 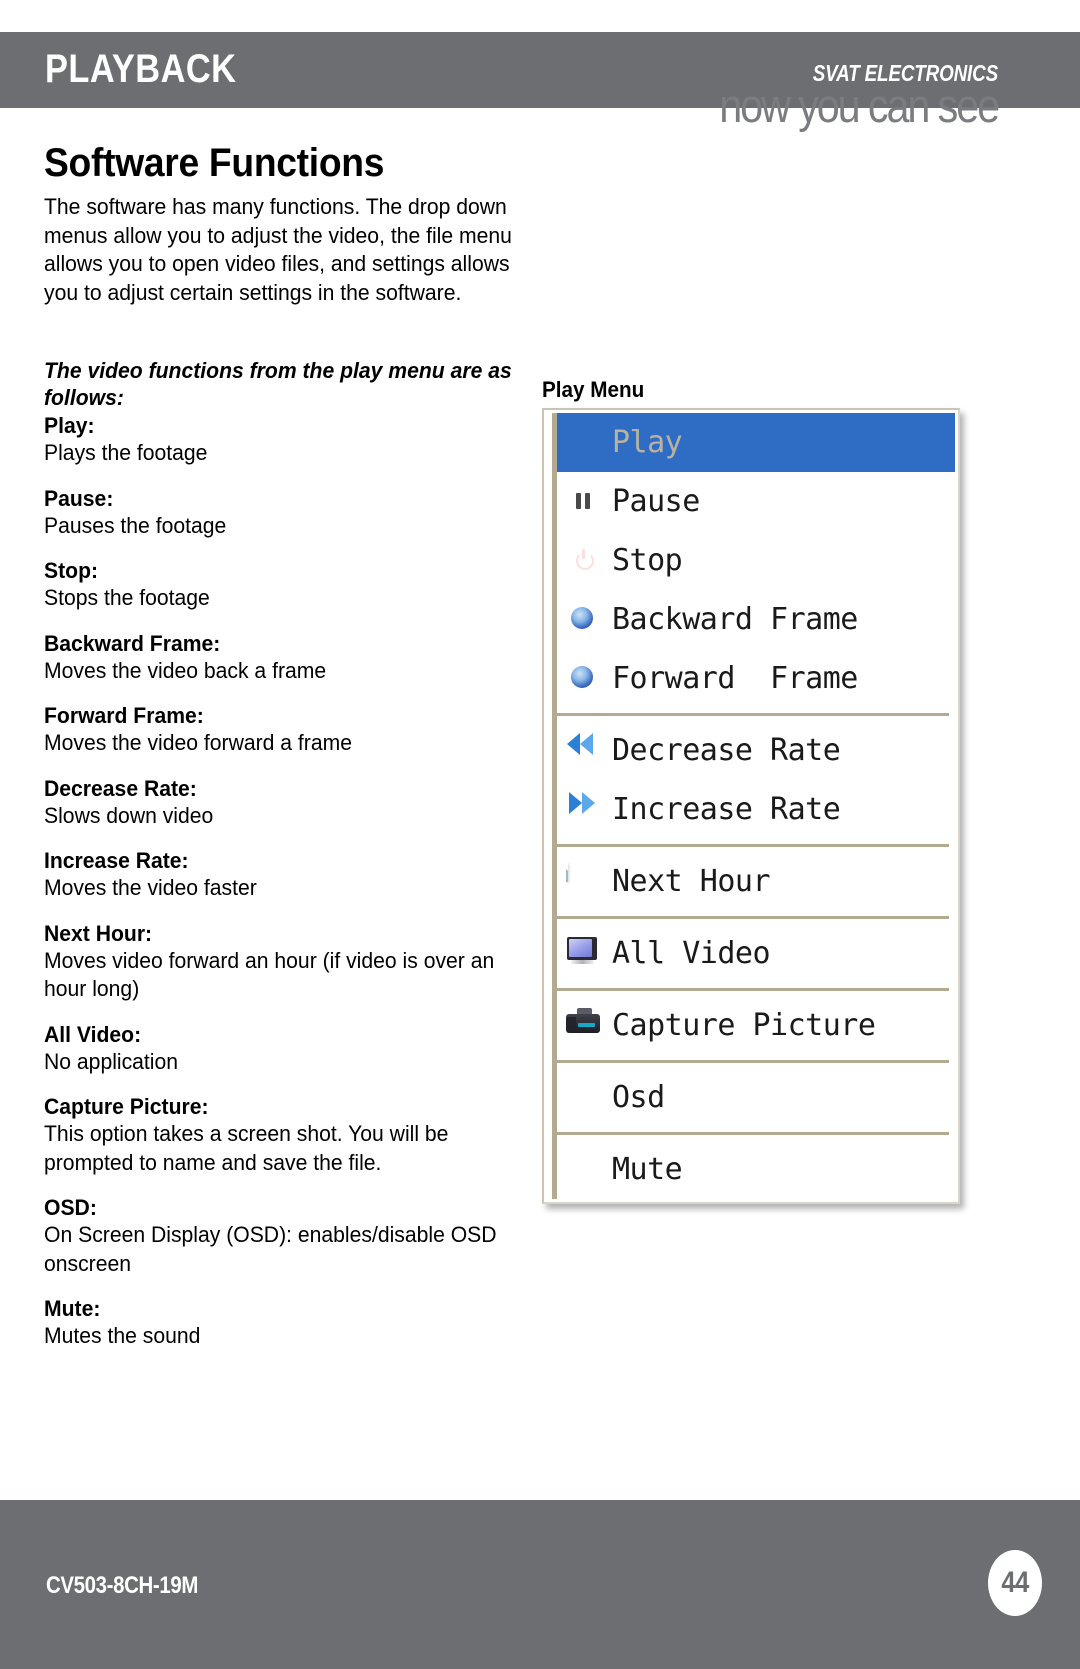 I want to click on menu-item-label: Increase Rate, so click(x=726, y=809).